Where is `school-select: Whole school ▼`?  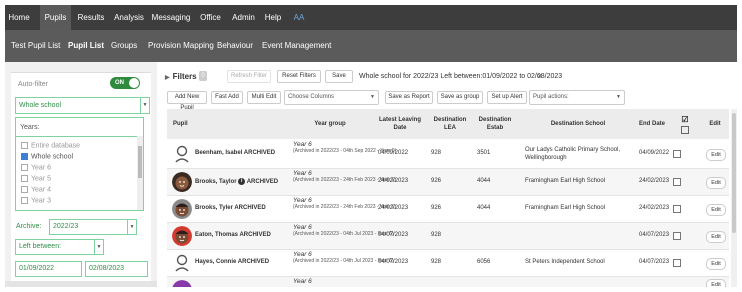 school-select: Whole school ▼ is located at coordinates (82, 105).